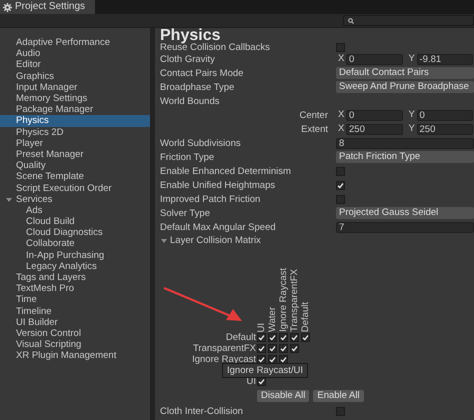 The height and width of the screenshot is (420, 474). I want to click on property-label: Cloth Gravity, so click(188, 59).